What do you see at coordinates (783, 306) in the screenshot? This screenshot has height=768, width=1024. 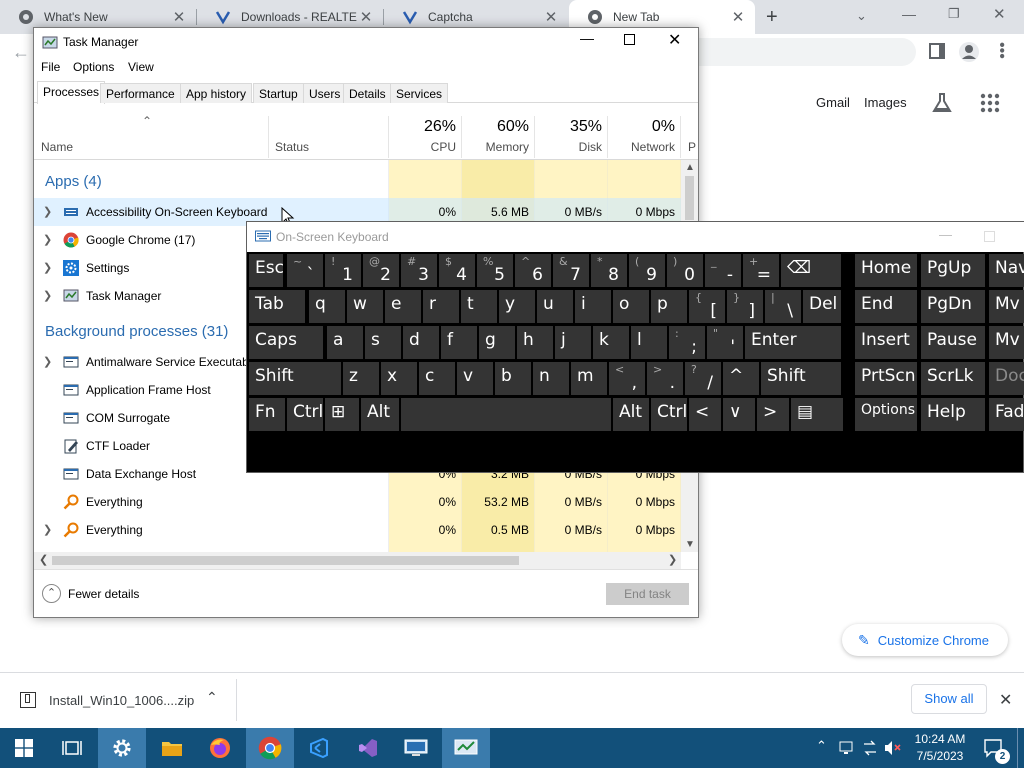 I see `key-symbol: | \` at bounding box center [783, 306].